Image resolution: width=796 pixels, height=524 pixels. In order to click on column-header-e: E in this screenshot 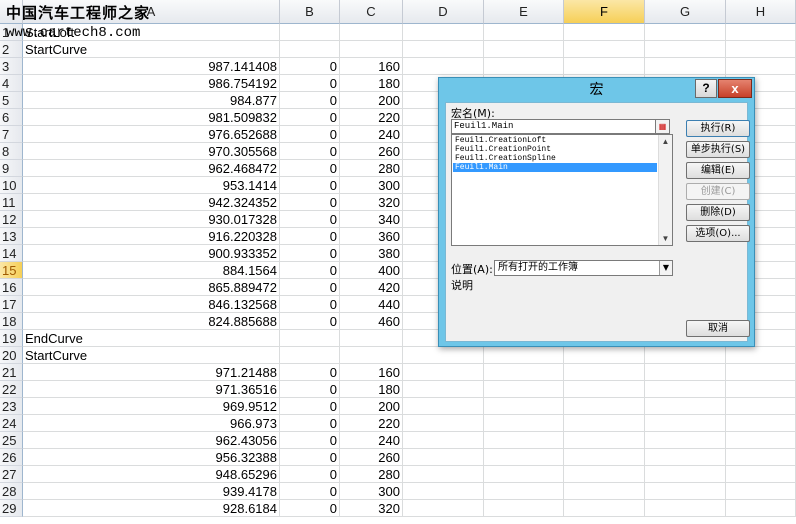, I will do `click(524, 12)`.